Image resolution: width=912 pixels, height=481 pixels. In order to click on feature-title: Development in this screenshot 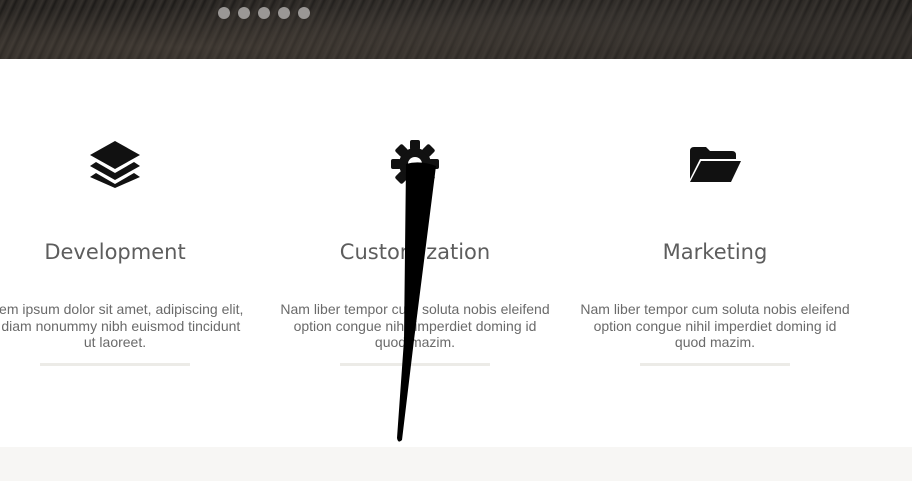, I will do `click(115, 252)`.